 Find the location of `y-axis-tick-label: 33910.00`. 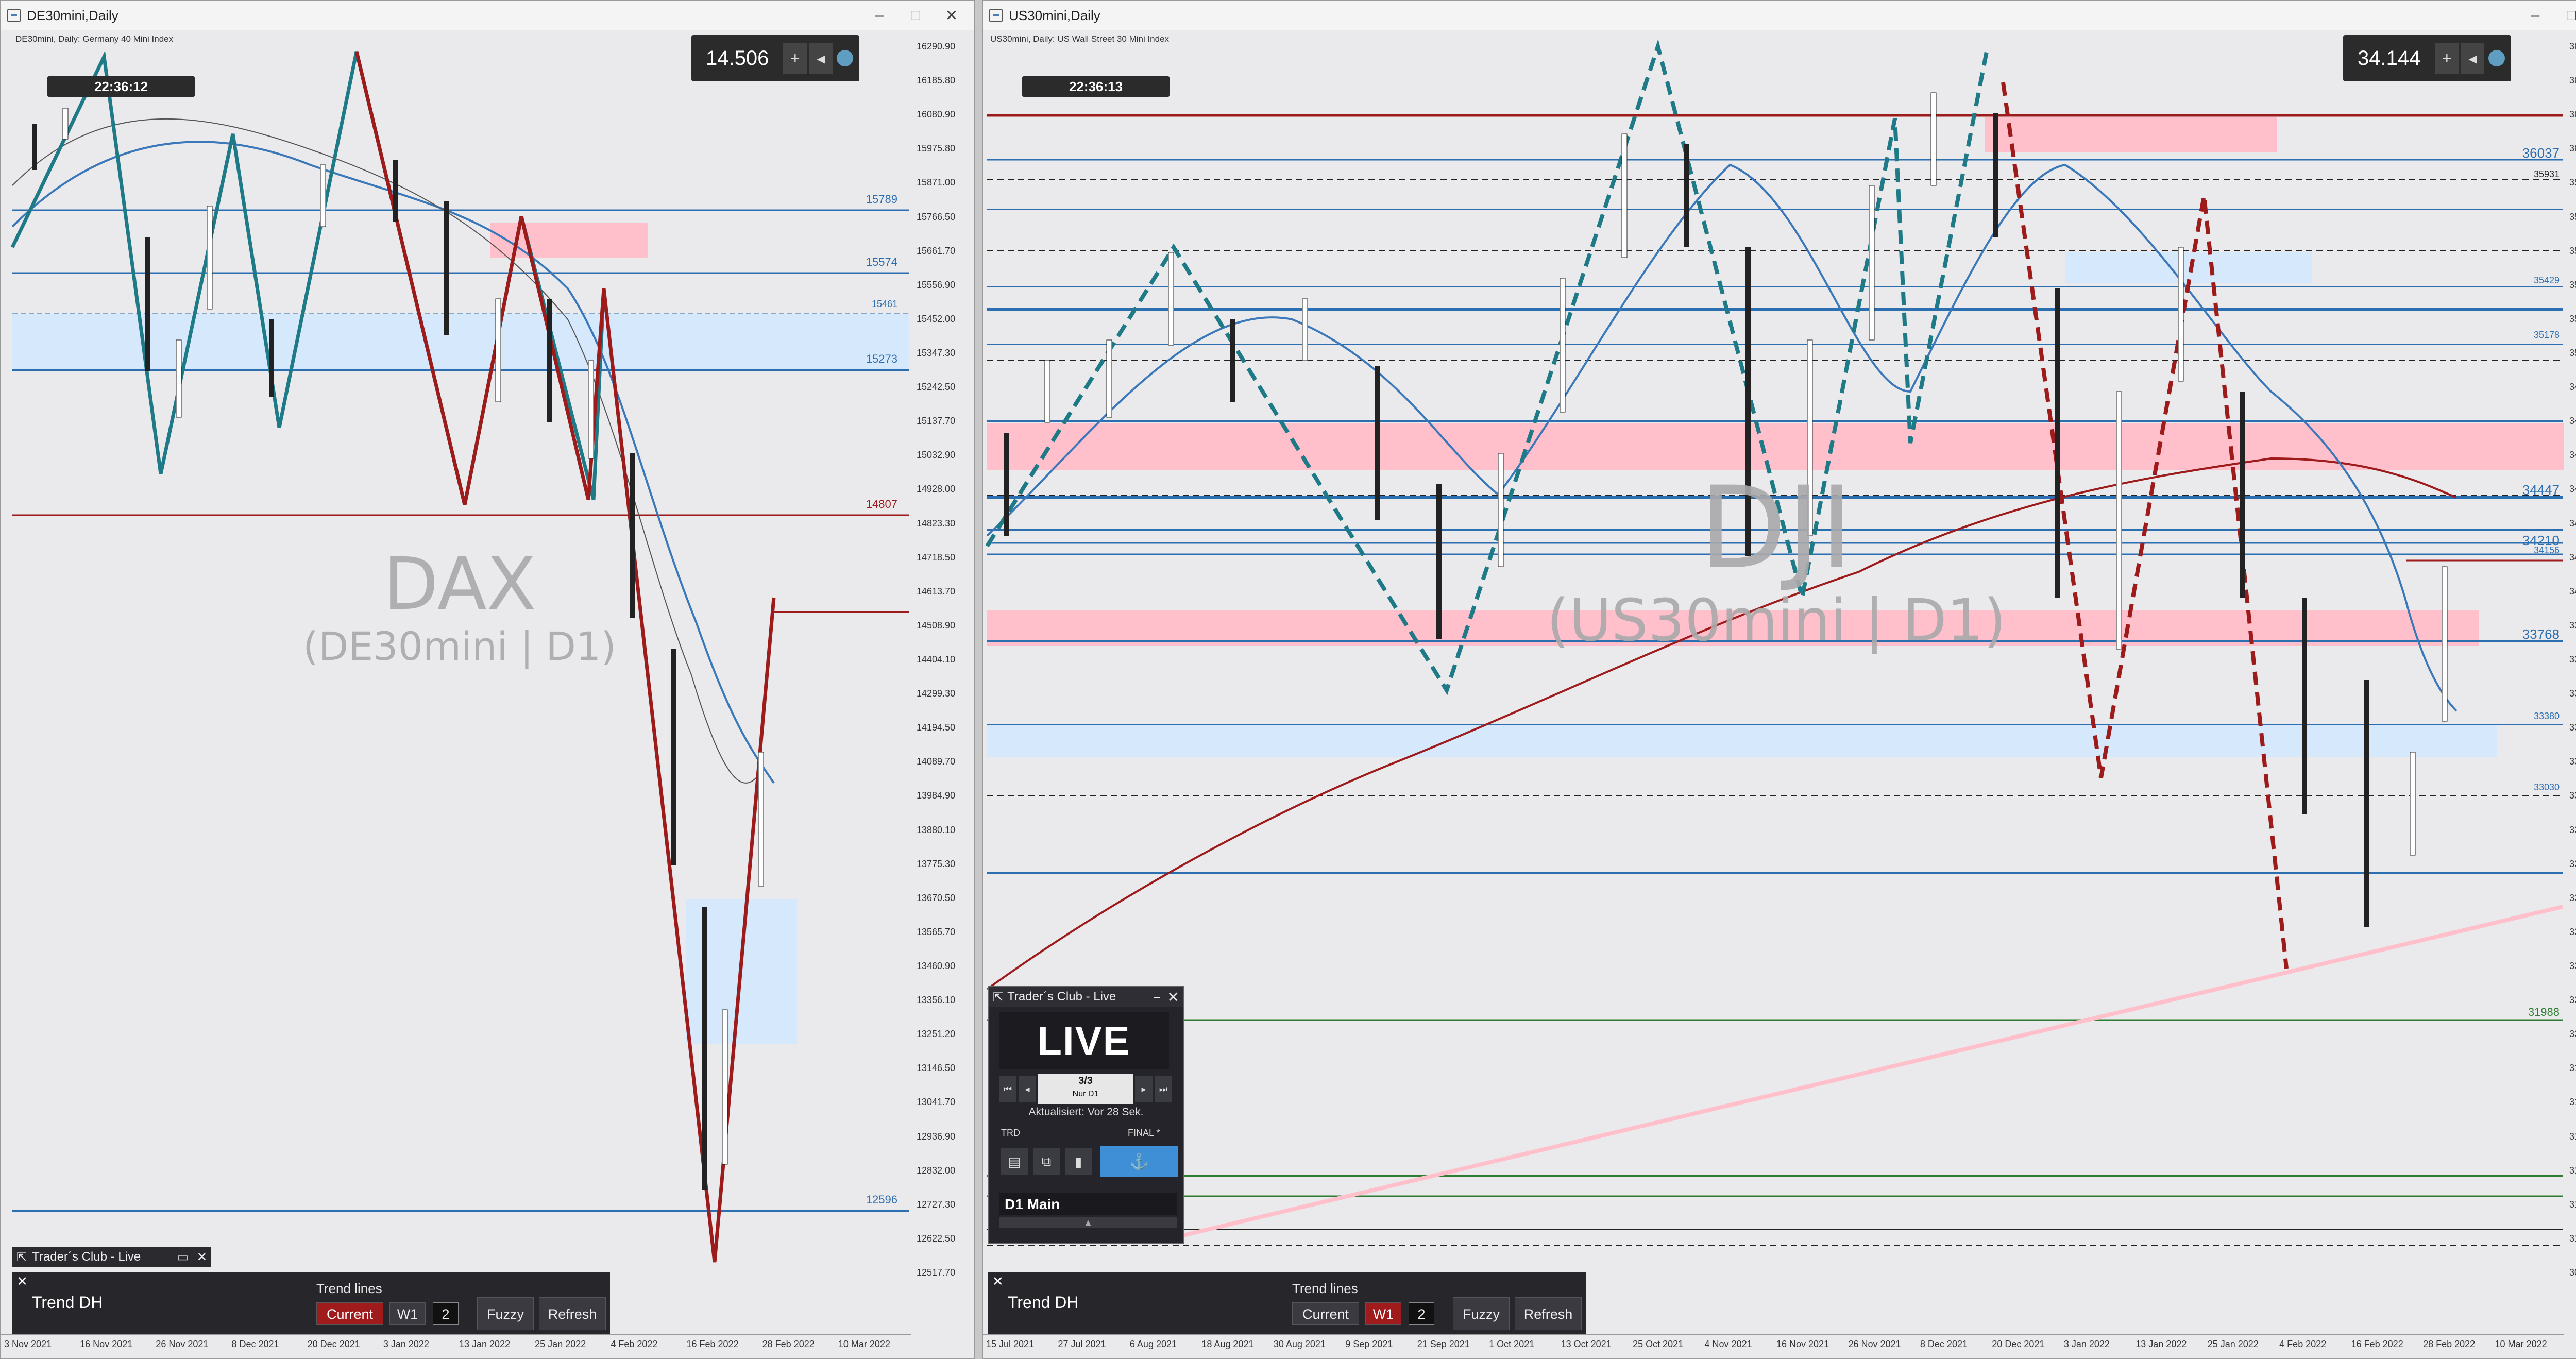

y-axis-tick-label: 33910.00 is located at coordinates (2572, 626).